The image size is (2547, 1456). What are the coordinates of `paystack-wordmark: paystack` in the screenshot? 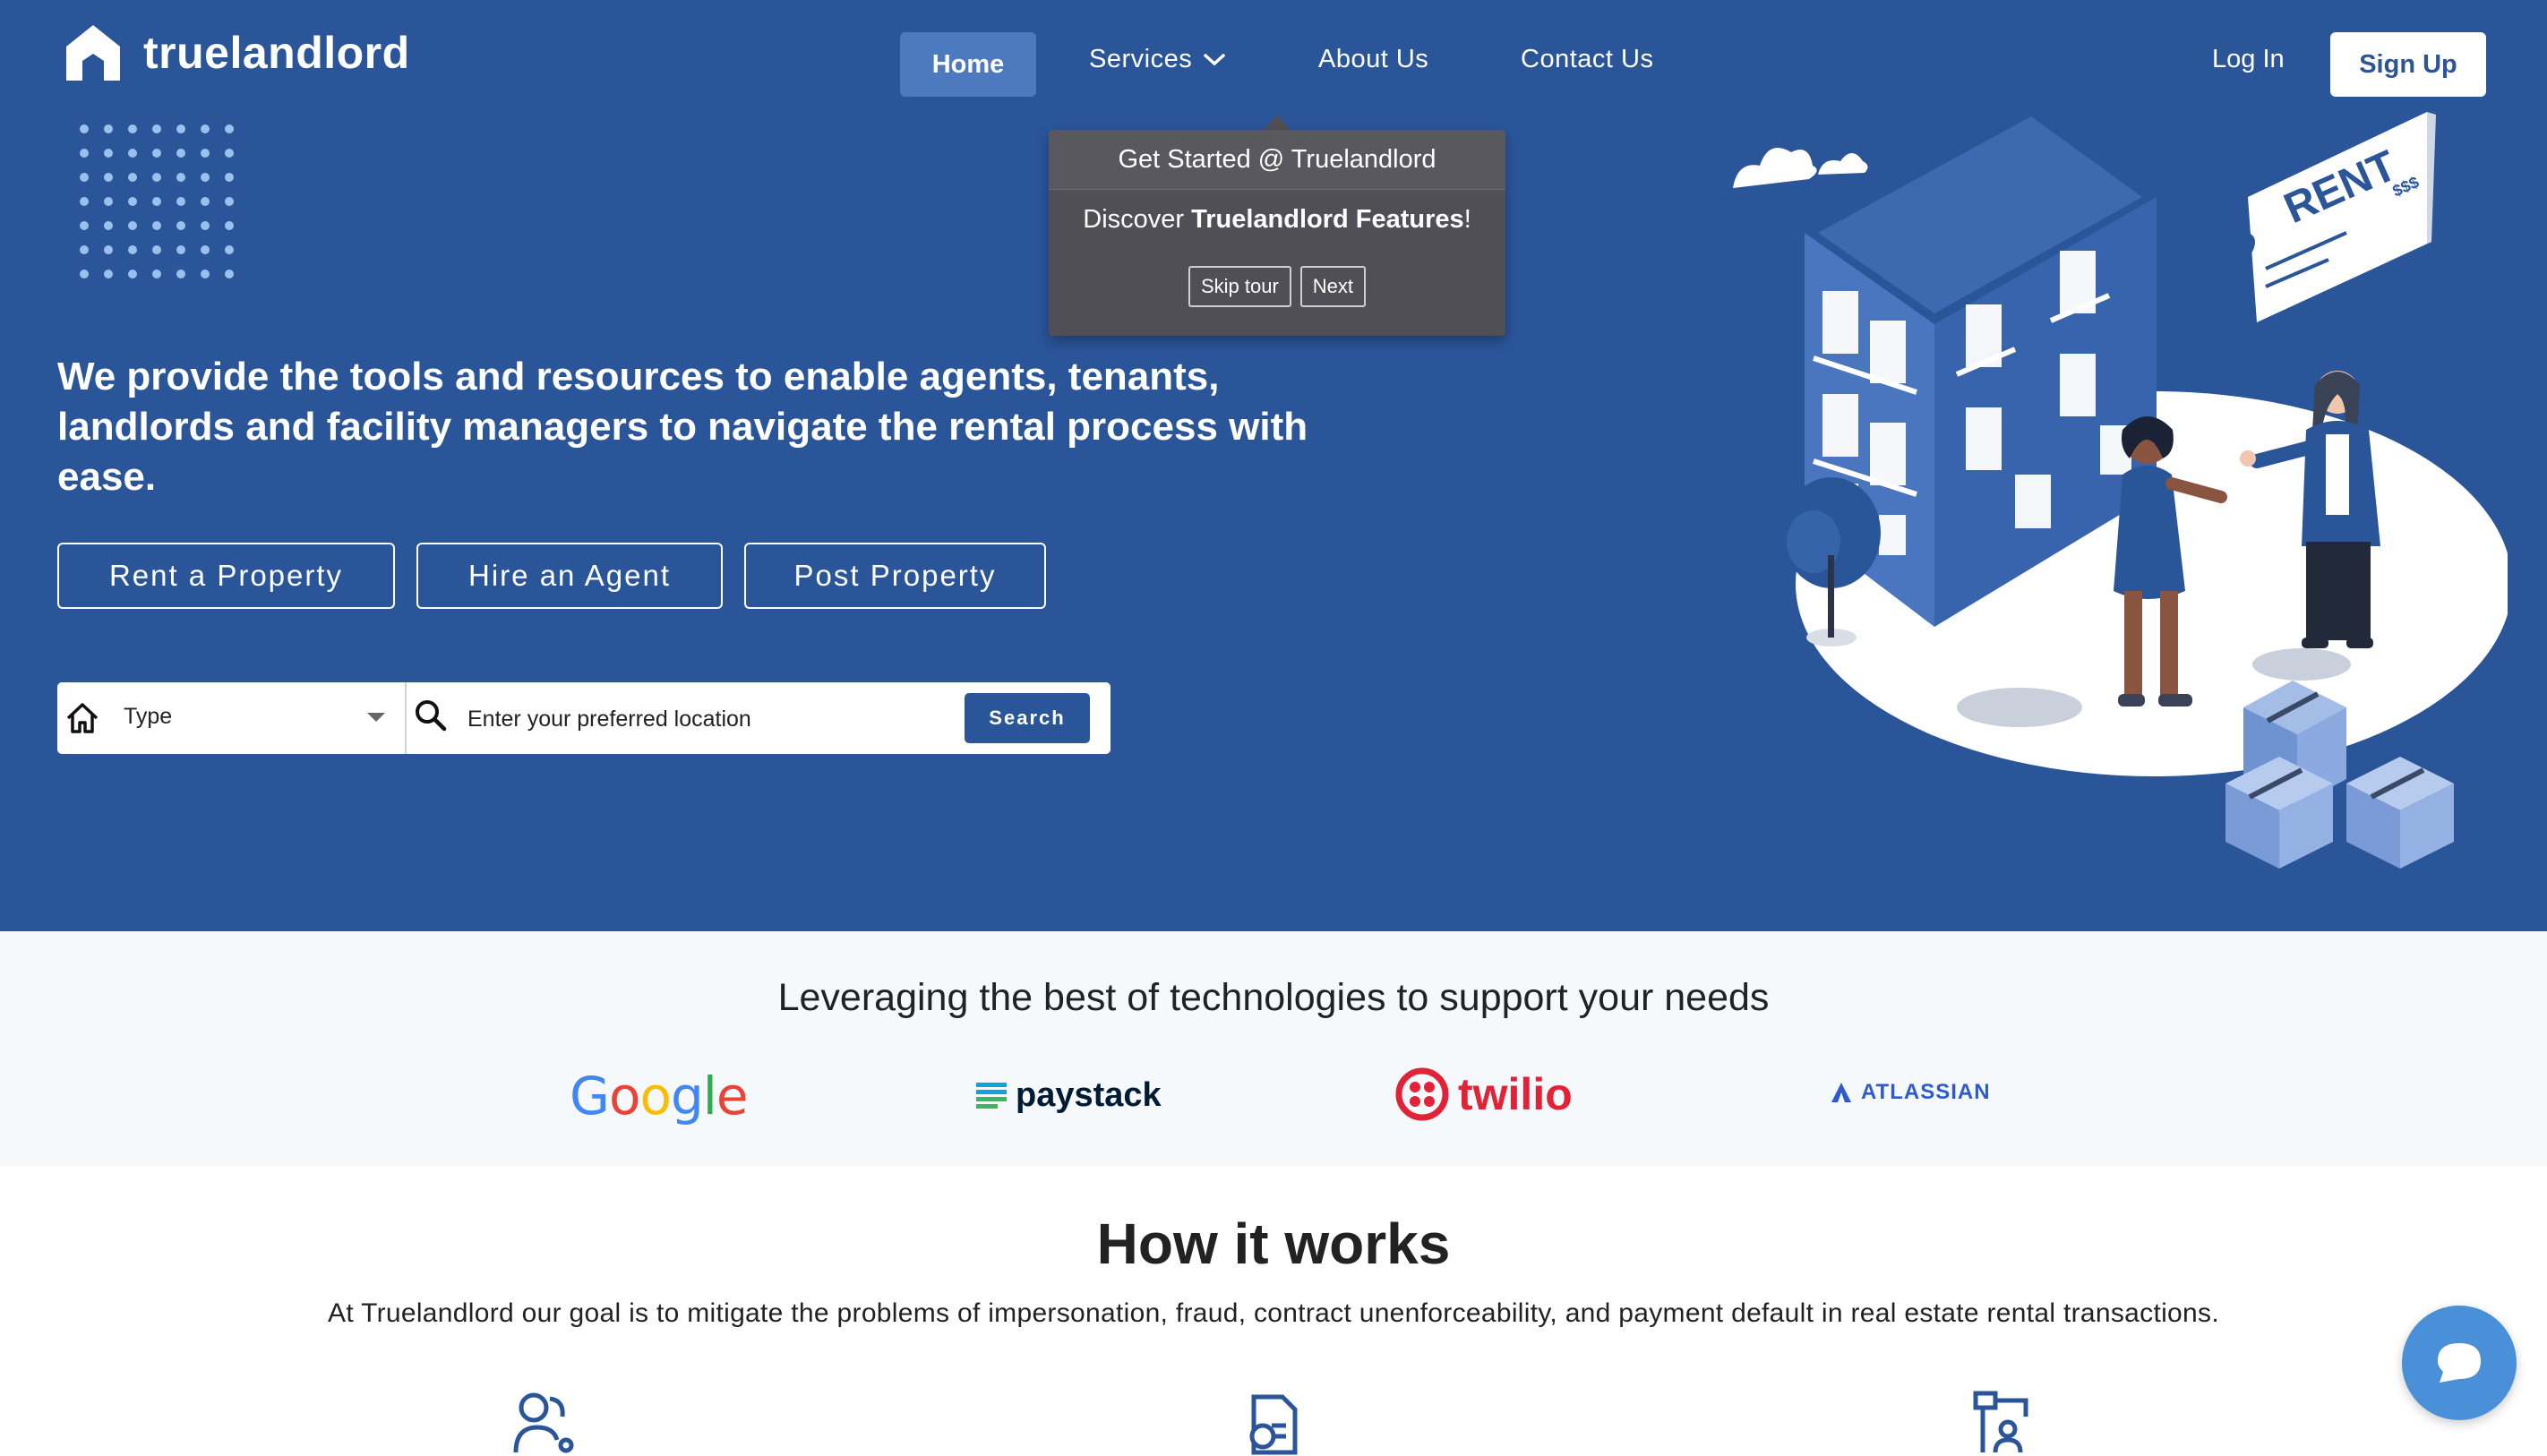 It's located at (1089, 1095).